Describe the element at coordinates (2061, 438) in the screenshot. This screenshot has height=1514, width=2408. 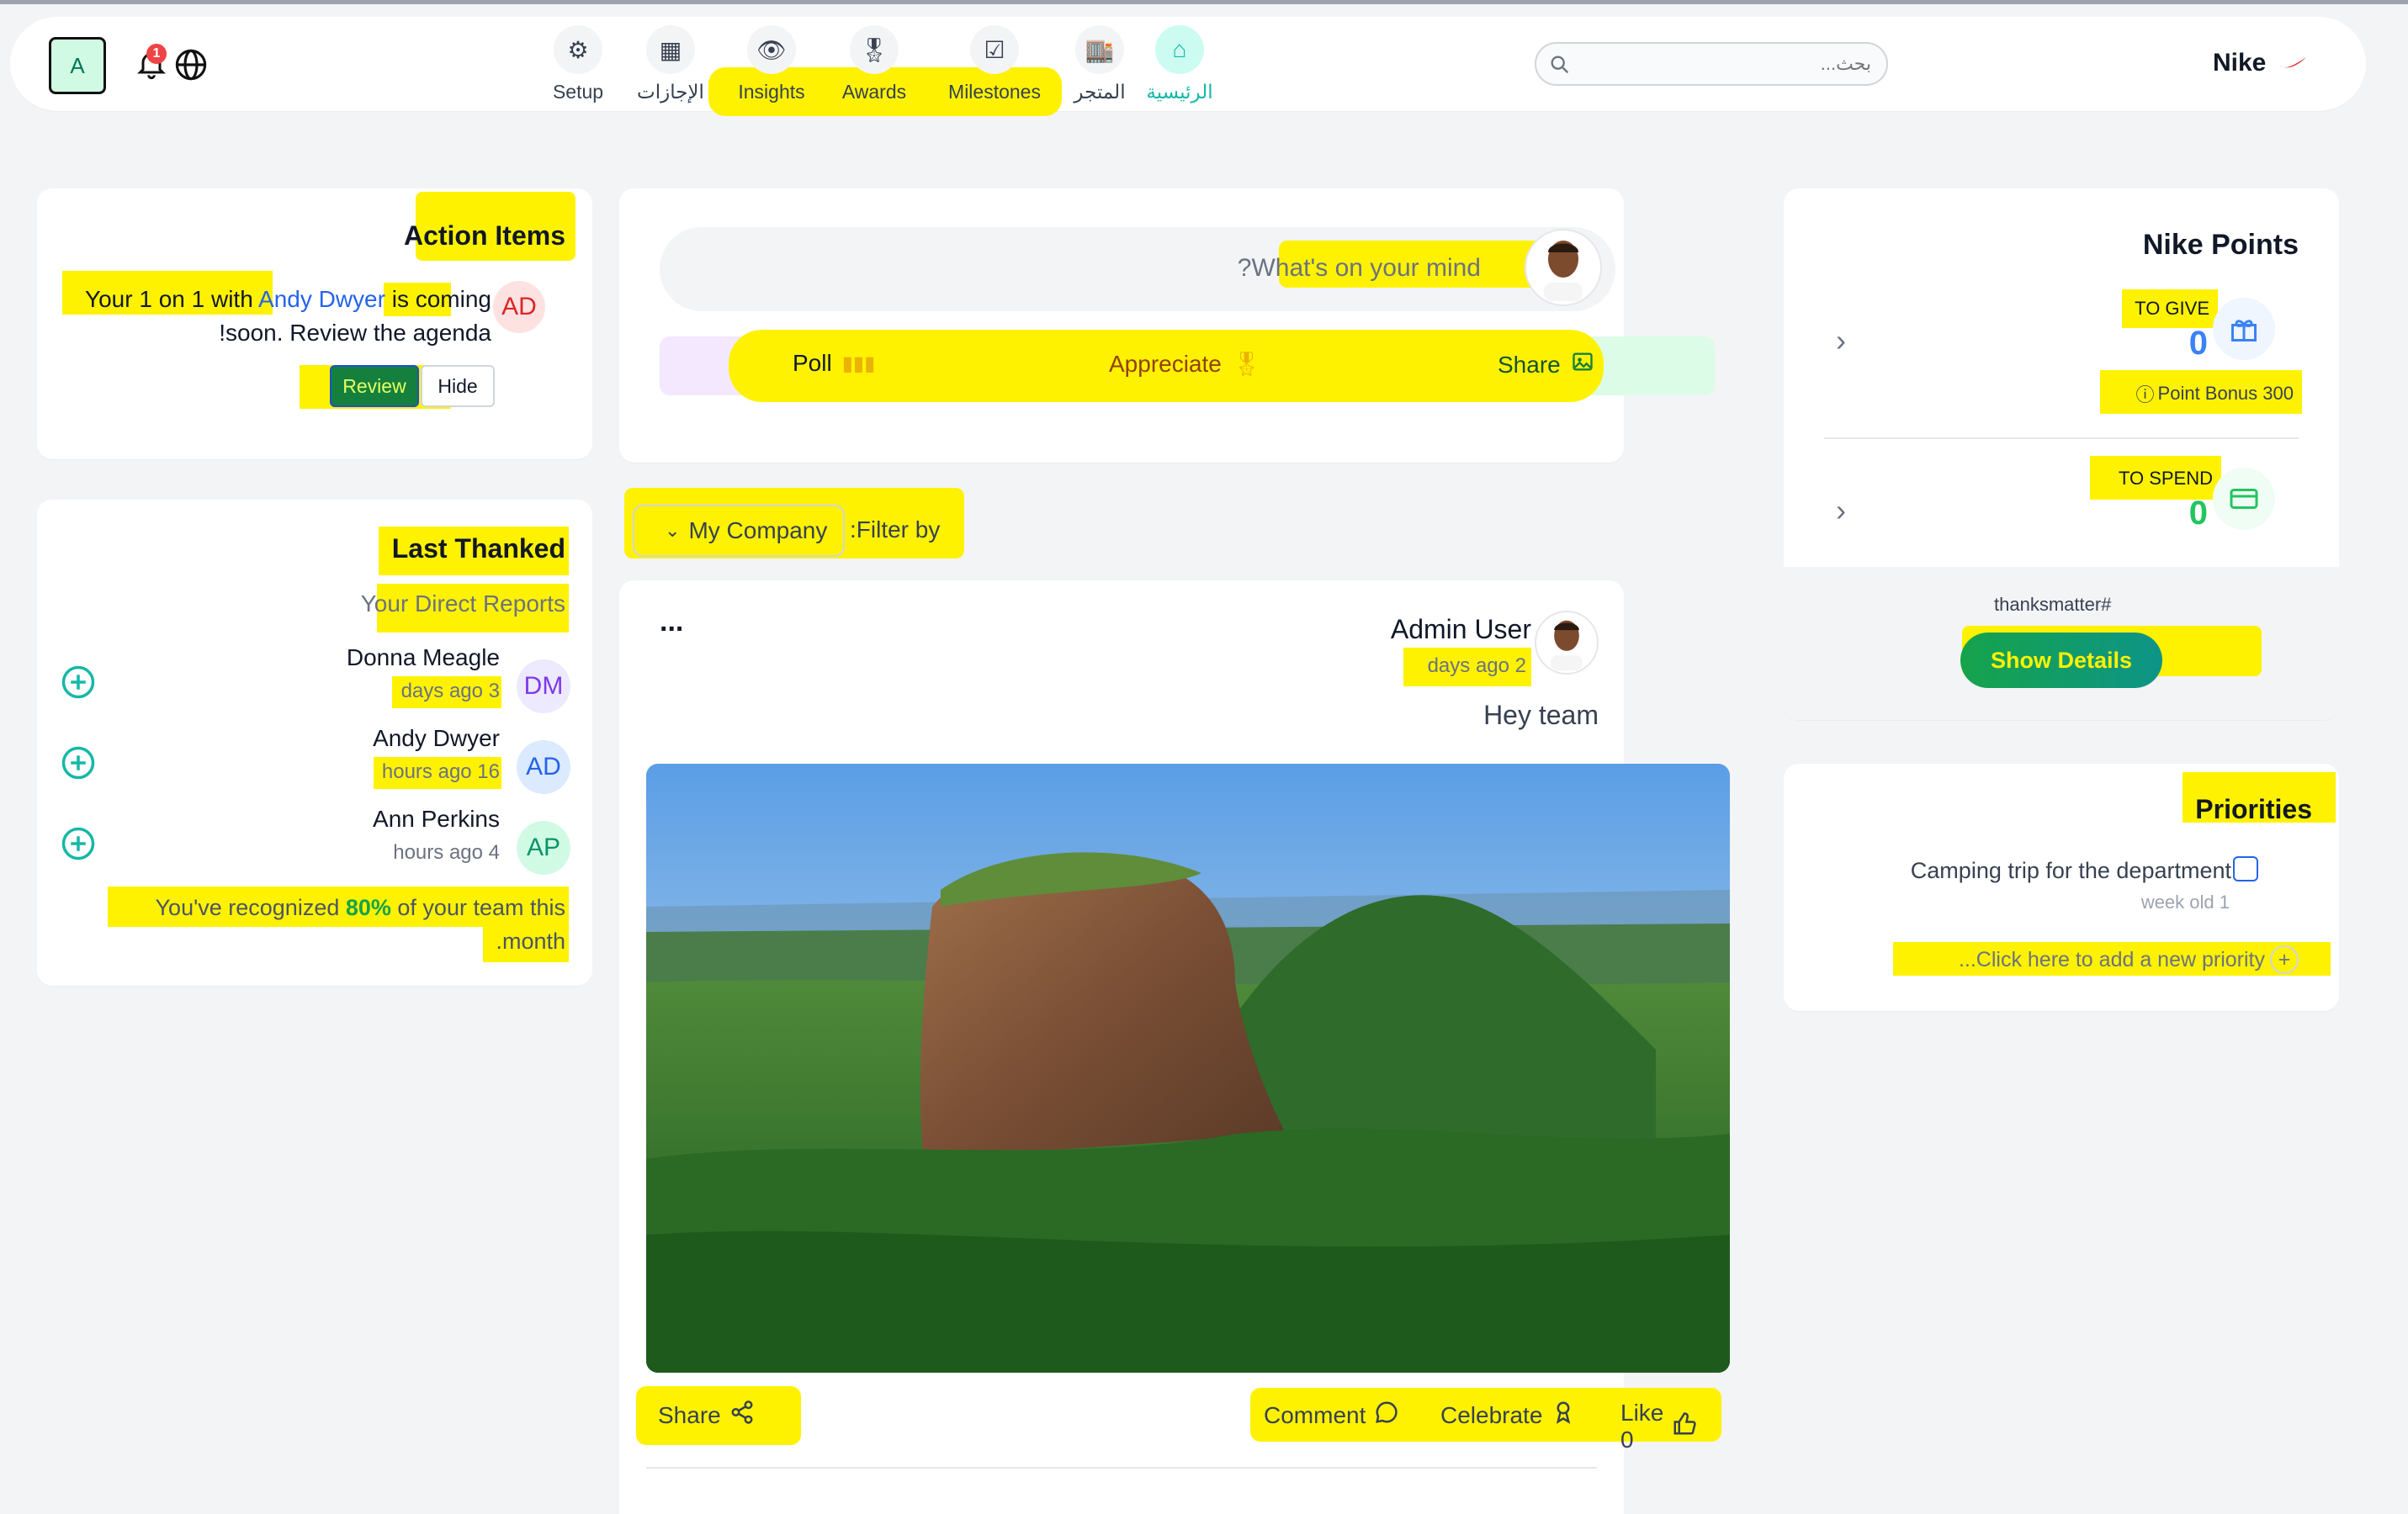
I see `points-divider` at that location.